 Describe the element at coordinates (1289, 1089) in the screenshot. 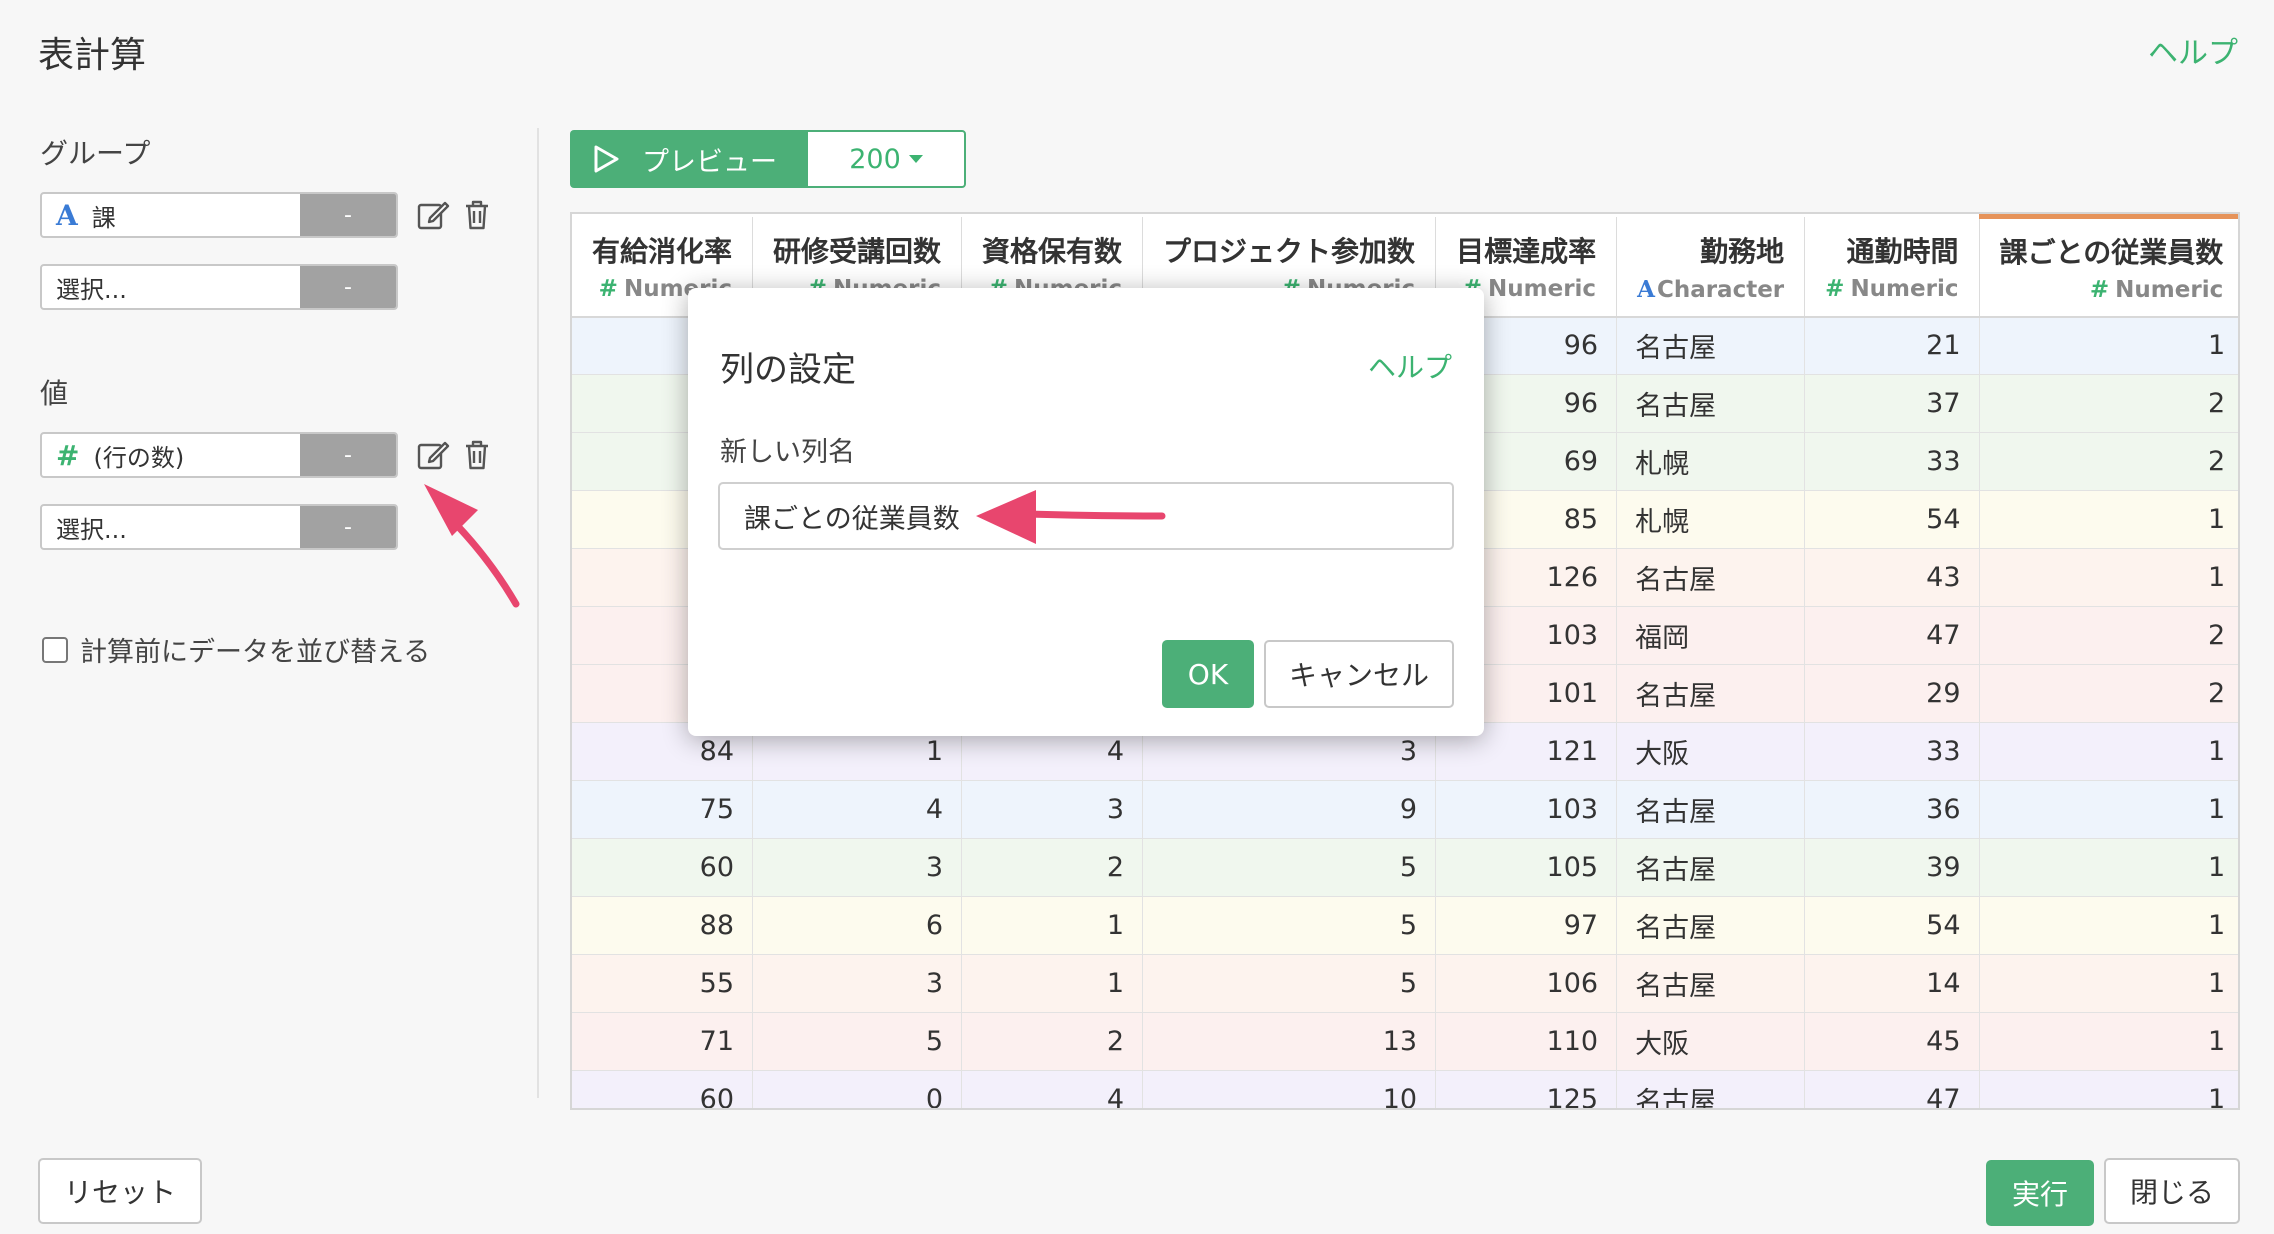

I see `table-cell: 10` at that location.